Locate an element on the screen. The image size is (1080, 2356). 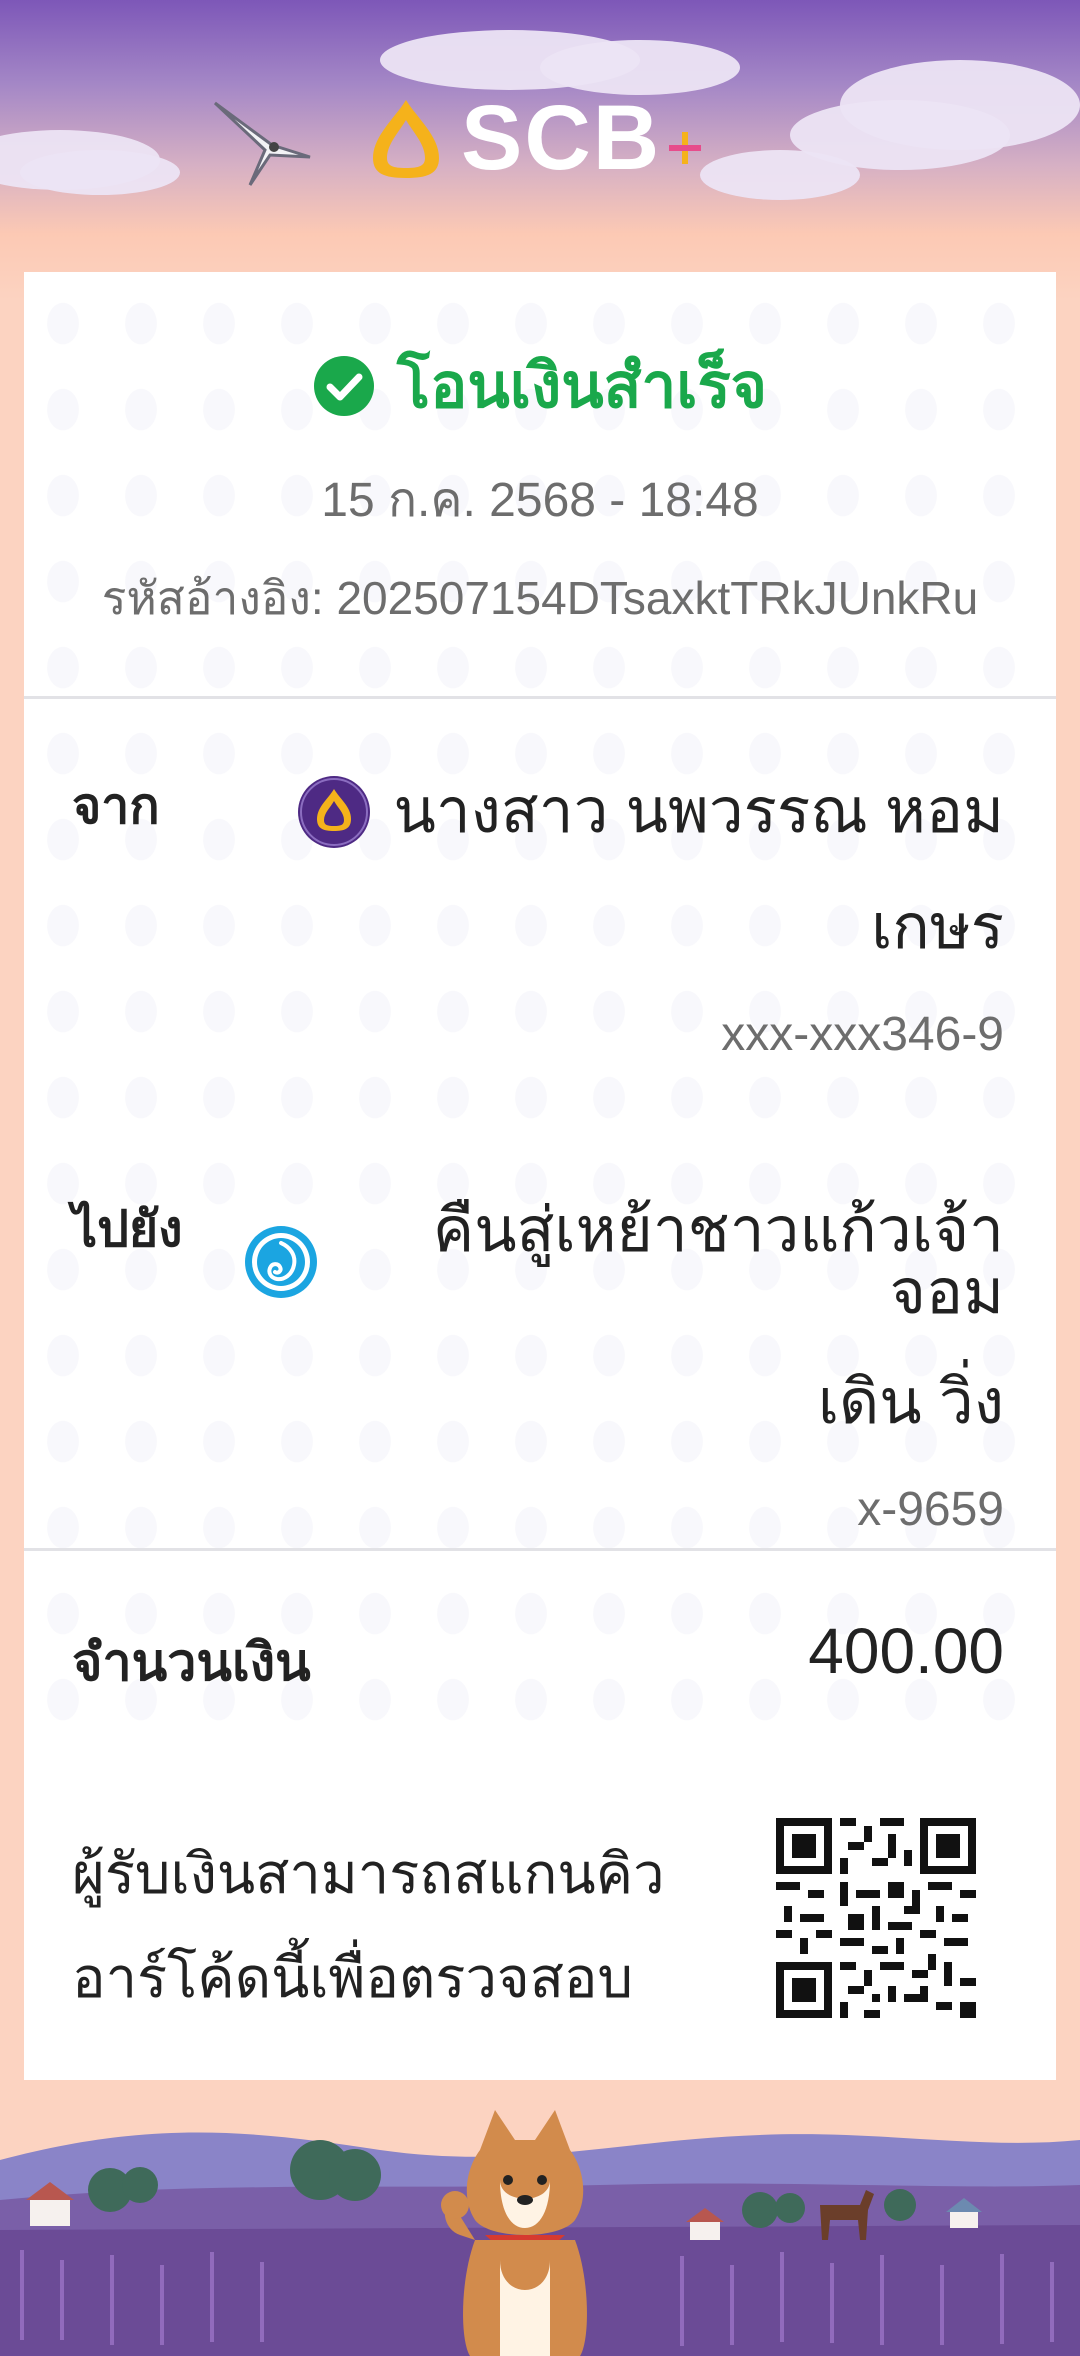
amount-value: 400.00 is located at coordinates (906, 1651).